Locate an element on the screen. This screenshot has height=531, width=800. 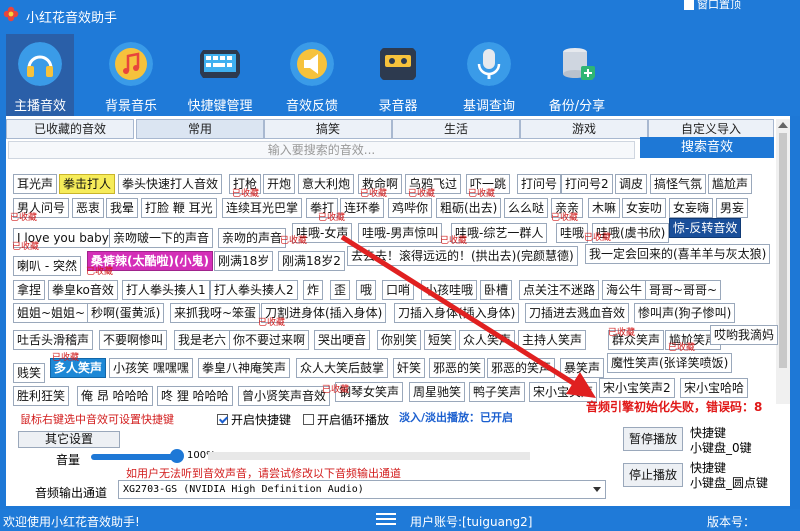
sound-chip: 喇叭 - 突然 is located at coordinates (47, 266).